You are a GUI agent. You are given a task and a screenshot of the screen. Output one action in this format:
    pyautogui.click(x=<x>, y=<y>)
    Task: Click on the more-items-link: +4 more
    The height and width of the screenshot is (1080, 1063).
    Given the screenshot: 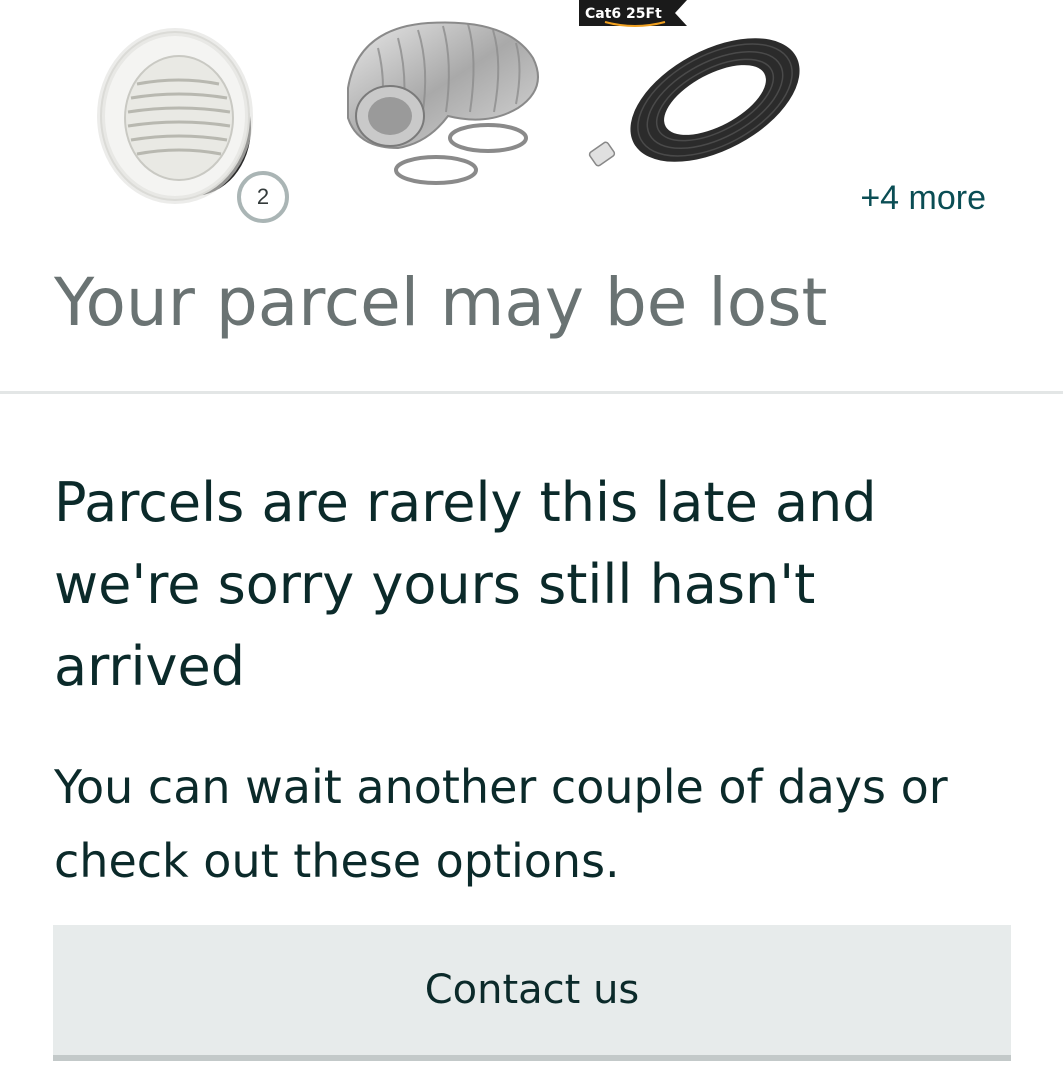 What is the action you would take?
    pyautogui.click(x=923, y=198)
    